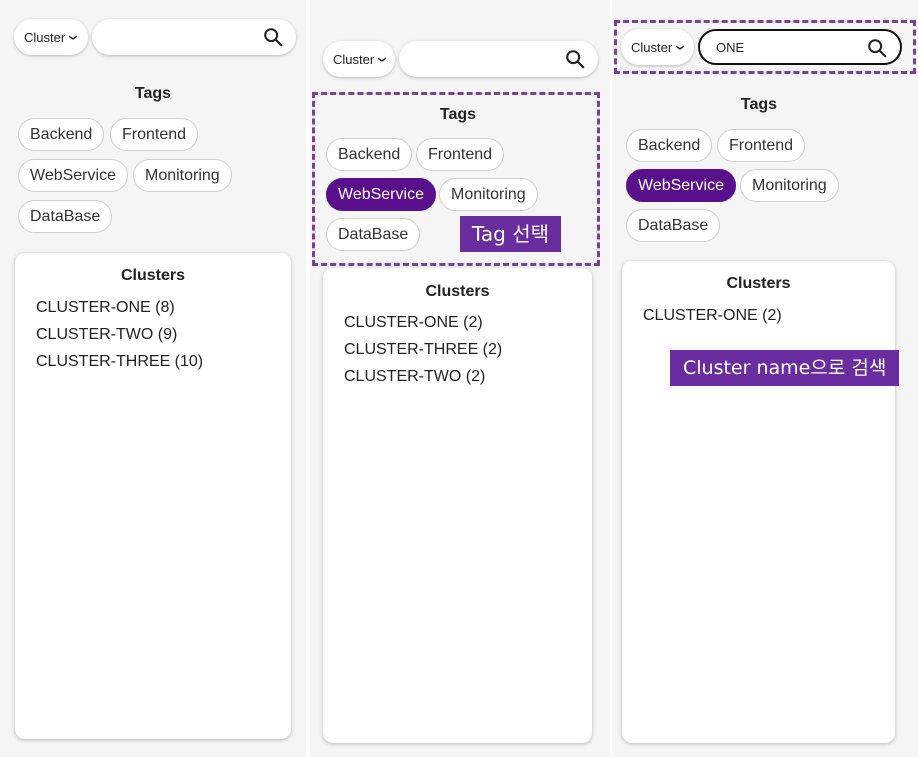 This screenshot has width=918, height=757. What do you see at coordinates (423, 350) in the screenshot?
I see `cluster-item: CLUSTER-THREE (2)` at bounding box center [423, 350].